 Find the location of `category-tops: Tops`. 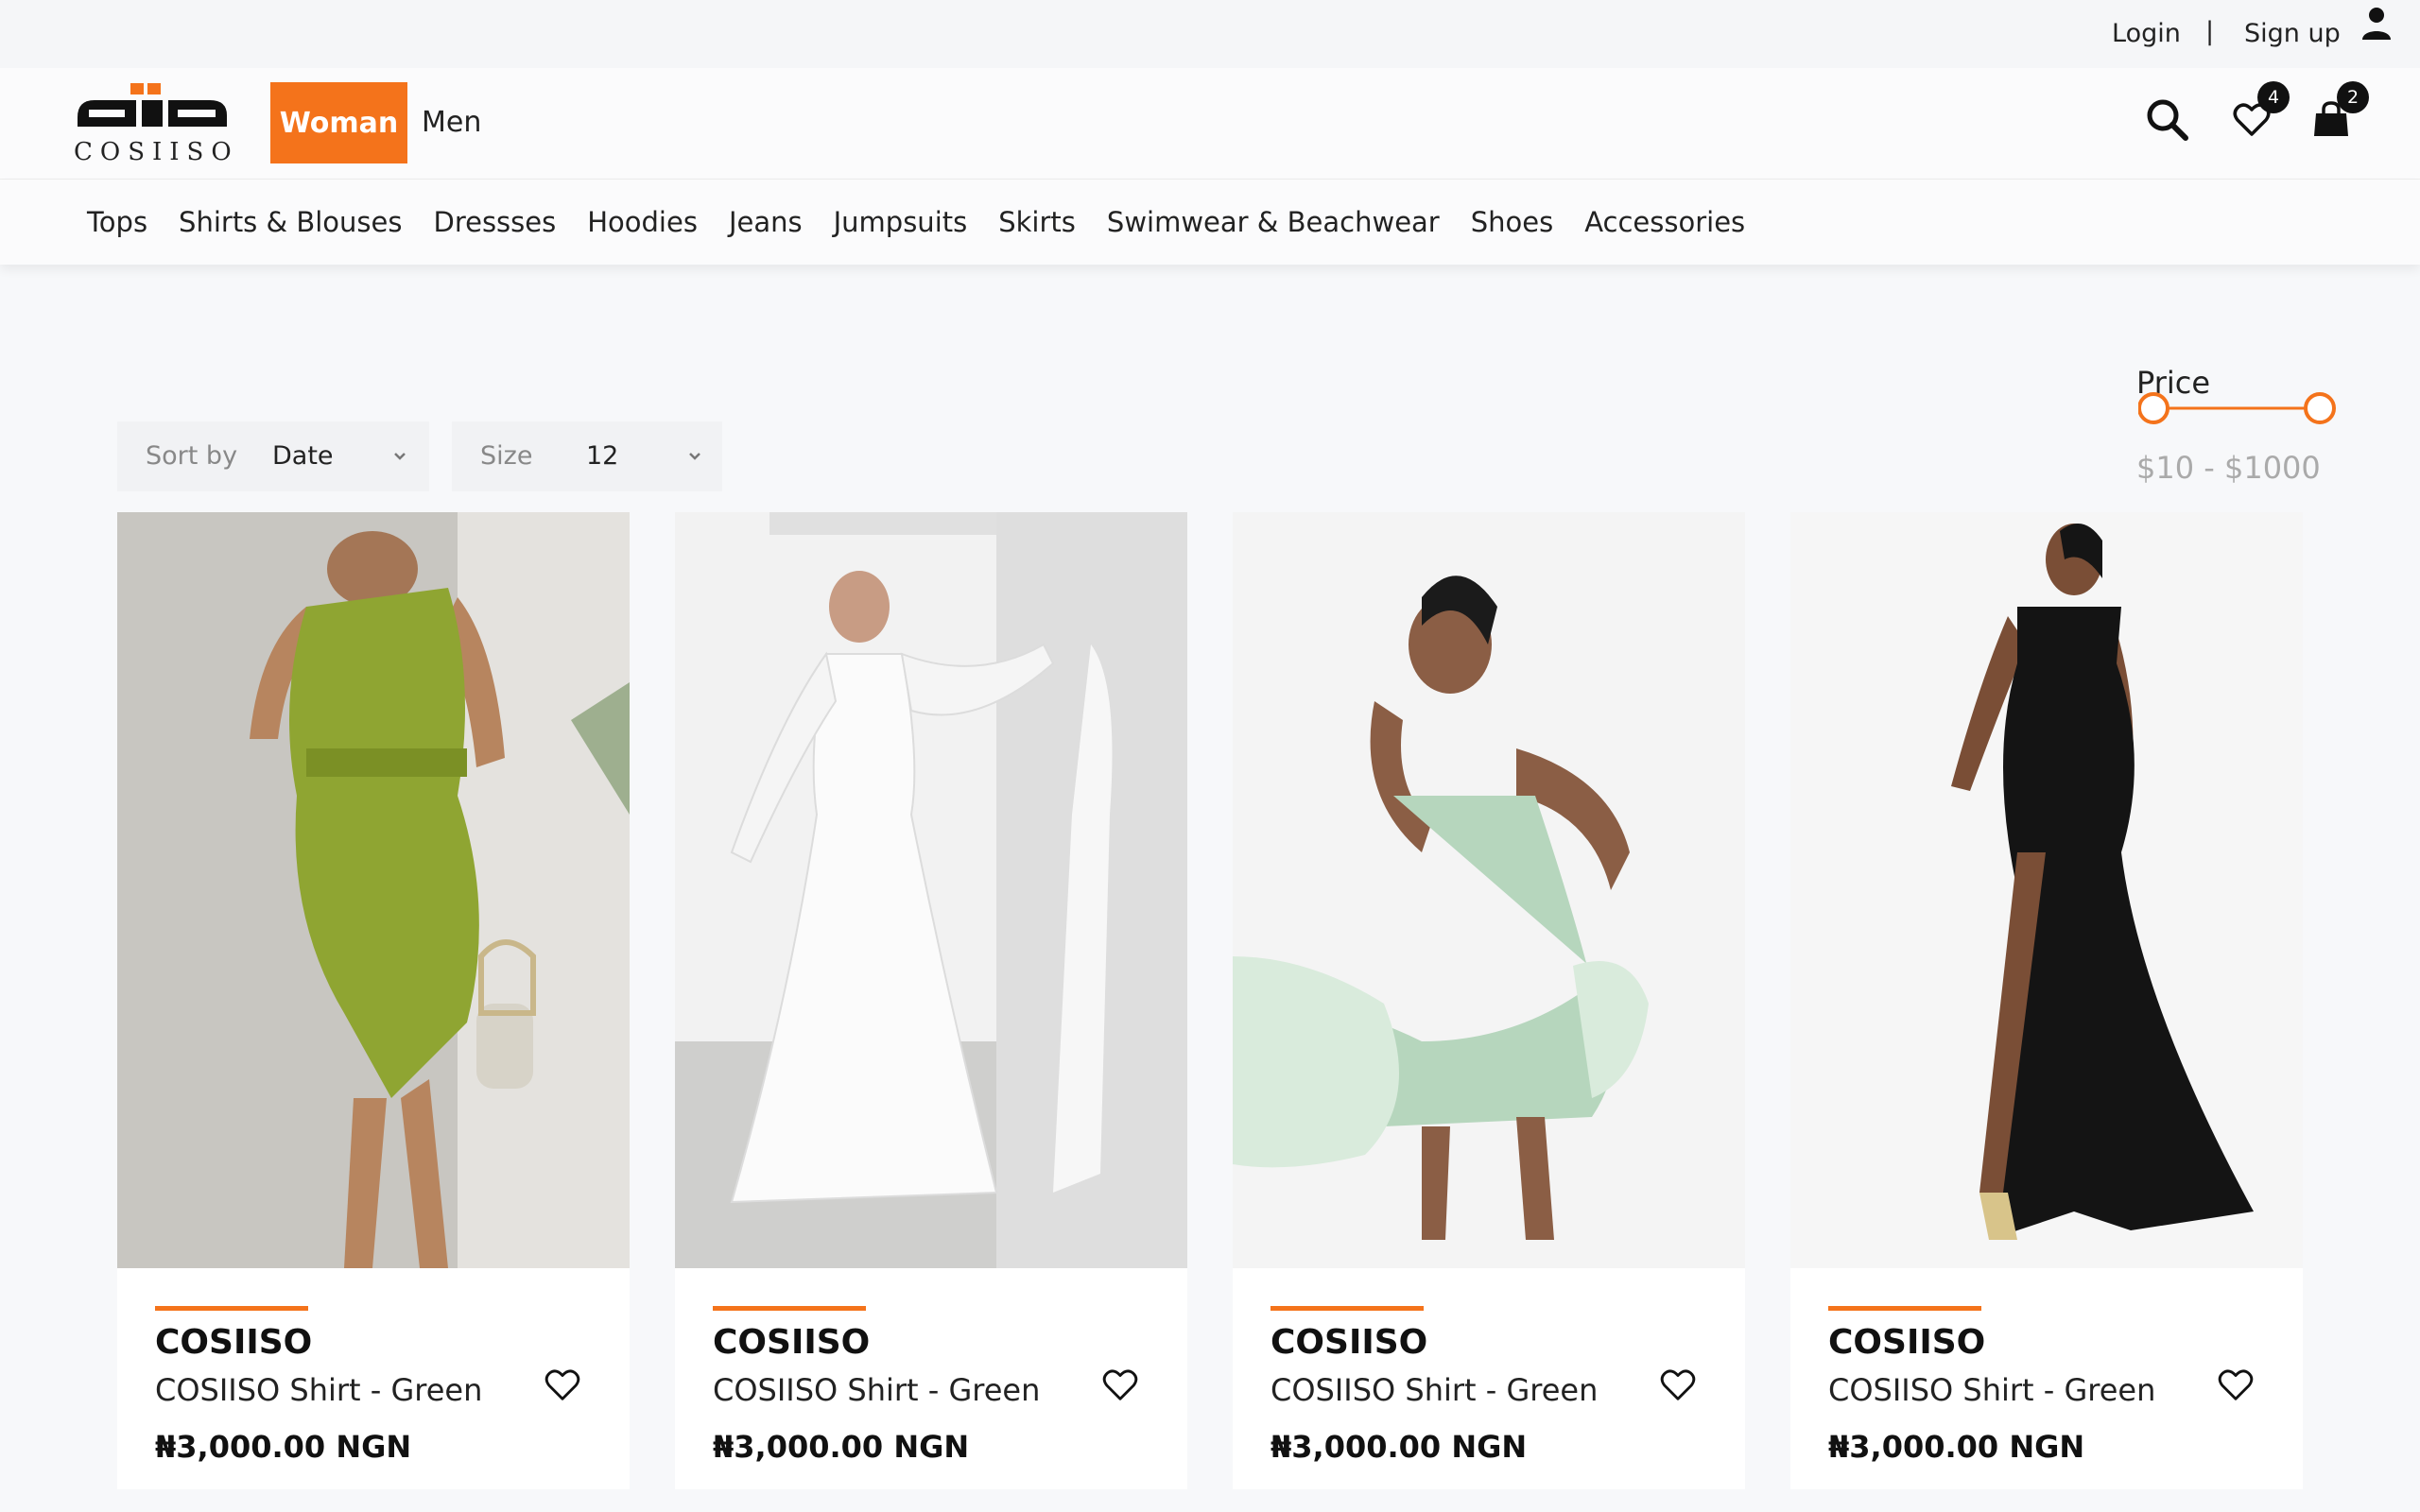

category-tops: Tops is located at coordinates (117, 222).